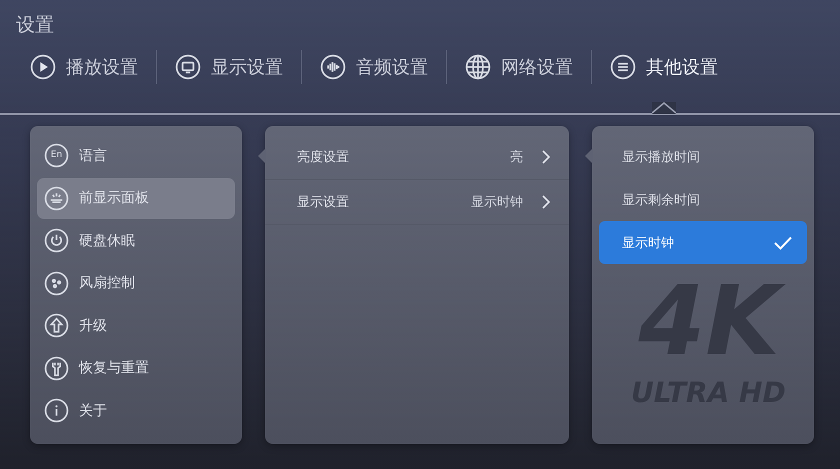  Describe the element at coordinates (417, 157) in the screenshot. I see `setting-row: 亮度设置 亮` at that location.